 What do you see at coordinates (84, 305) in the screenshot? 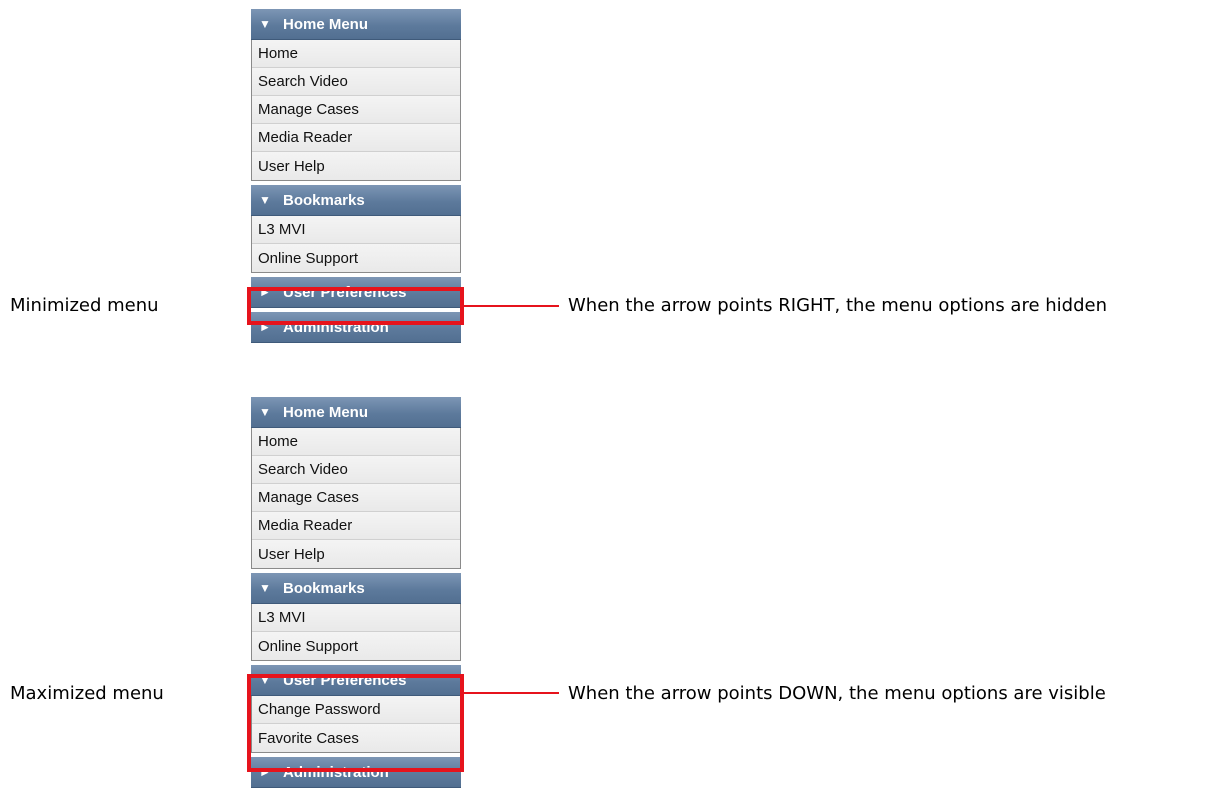
I see `minimized-menu-label: Minimized menu` at bounding box center [84, 305].